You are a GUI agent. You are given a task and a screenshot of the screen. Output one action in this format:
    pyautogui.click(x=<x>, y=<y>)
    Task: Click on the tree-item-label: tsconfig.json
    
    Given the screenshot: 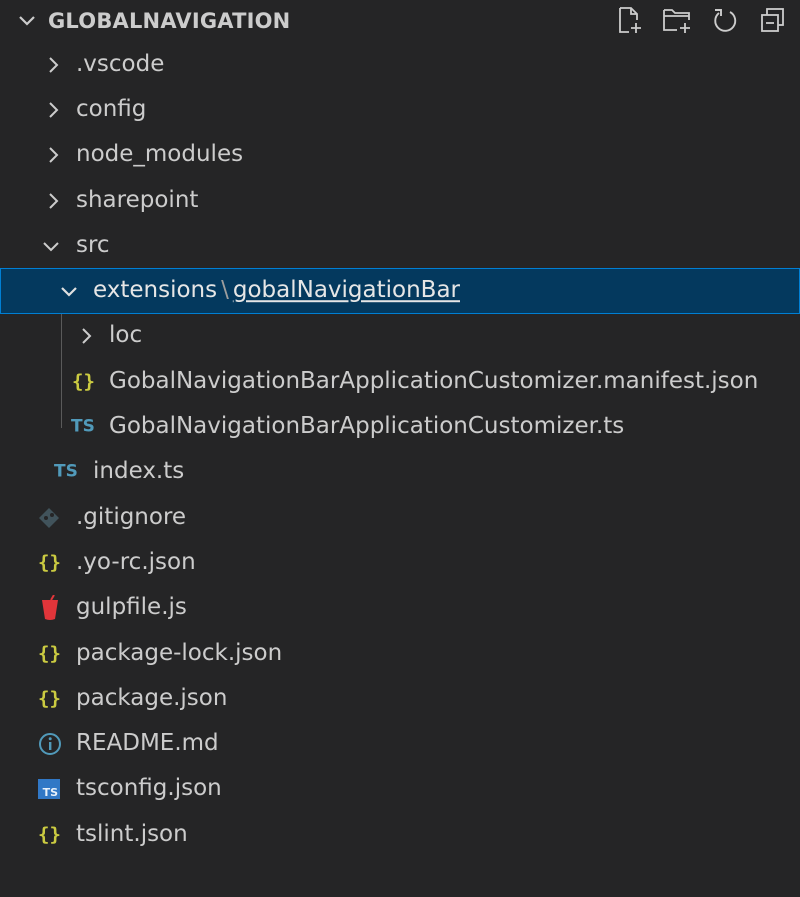 What is the action you would take?
    pyautogui.click(x=149, y=788)
    